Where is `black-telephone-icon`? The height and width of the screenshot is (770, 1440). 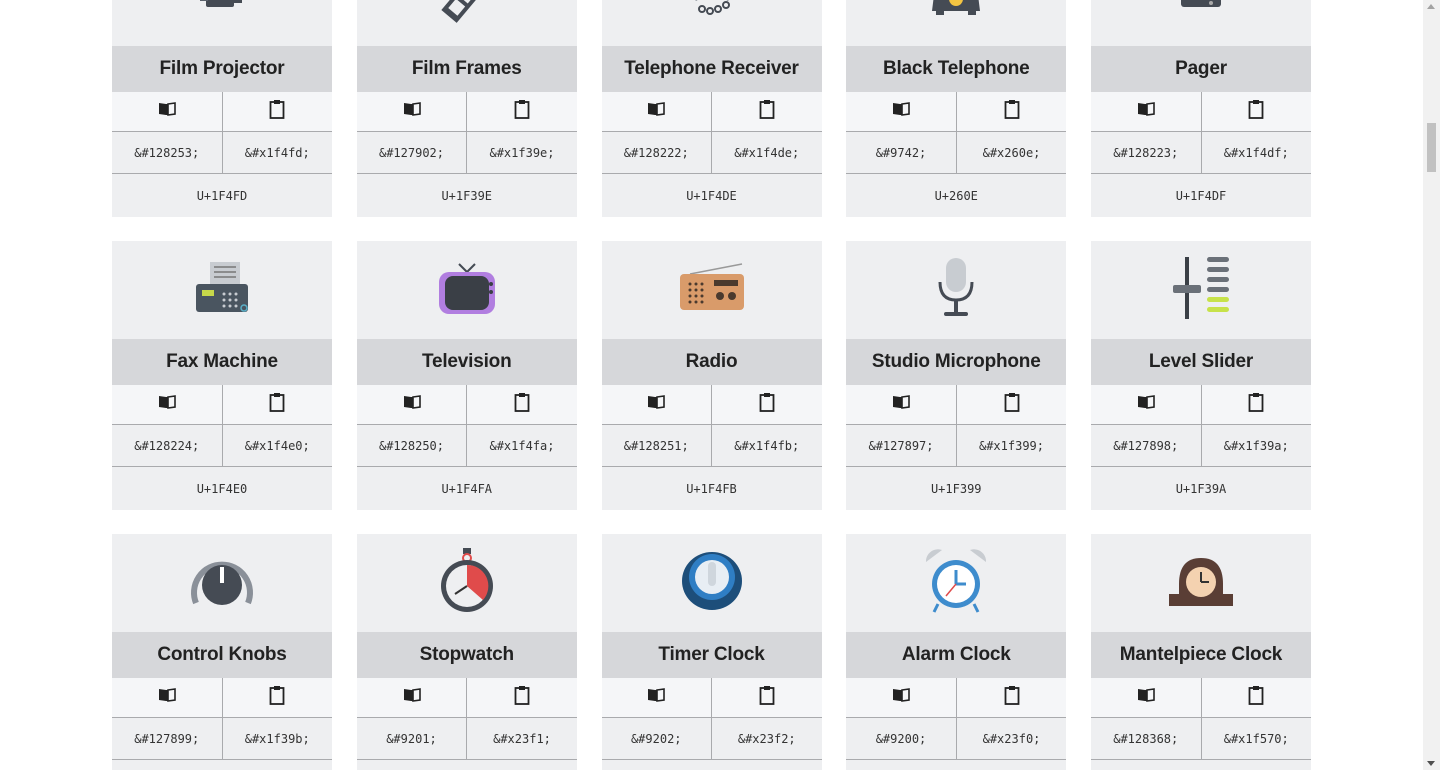 black-telephone-icon is located at coordinates (956, 15).